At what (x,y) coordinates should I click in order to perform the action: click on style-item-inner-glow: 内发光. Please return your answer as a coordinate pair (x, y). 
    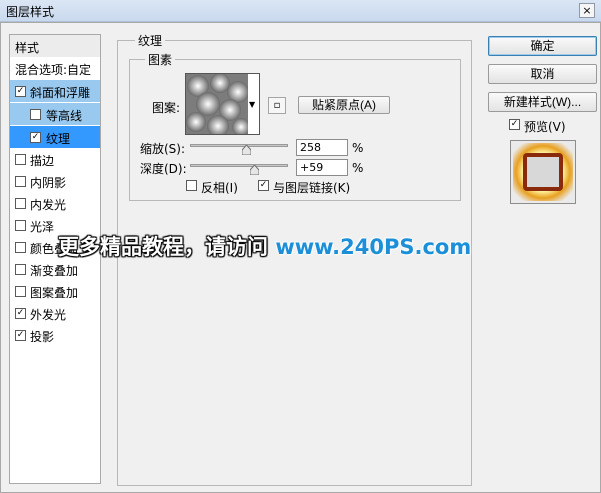
    Looking at the image, I should click on (55, 203).